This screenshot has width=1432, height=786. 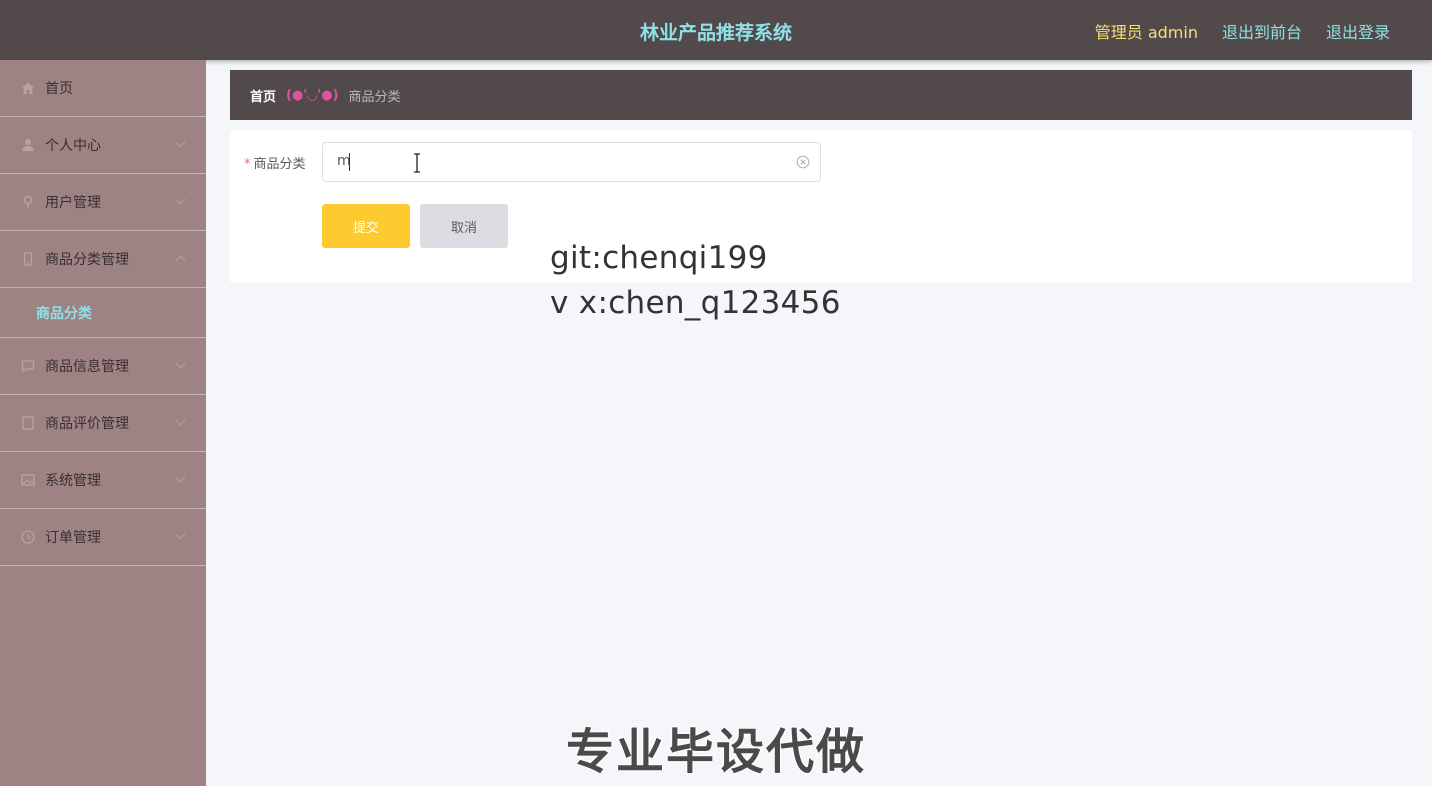 What do you see at coordinates (73, 538) in the screenshot?
I see `sidebar-item-label: 订单管理` at bounding box center [73, 538].